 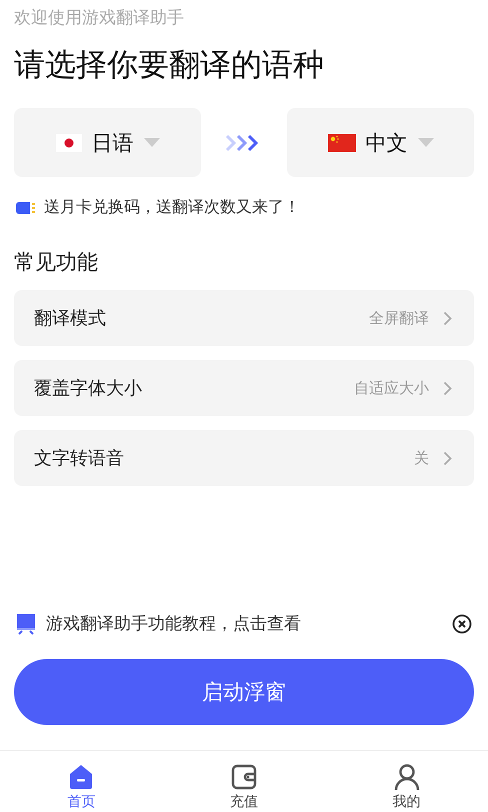 I want to click on nav-tab: 充值, so click(x=244, y=781).